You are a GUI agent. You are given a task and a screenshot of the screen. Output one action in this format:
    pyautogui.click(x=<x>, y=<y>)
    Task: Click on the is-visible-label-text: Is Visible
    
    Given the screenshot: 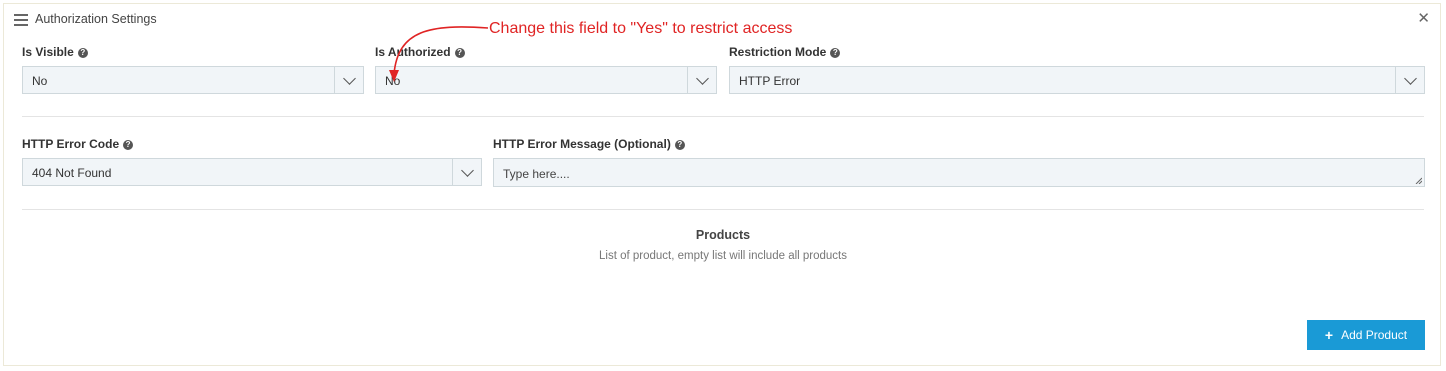 What is the action you would take?
    pyautogui.click(x=48, y=52)
    